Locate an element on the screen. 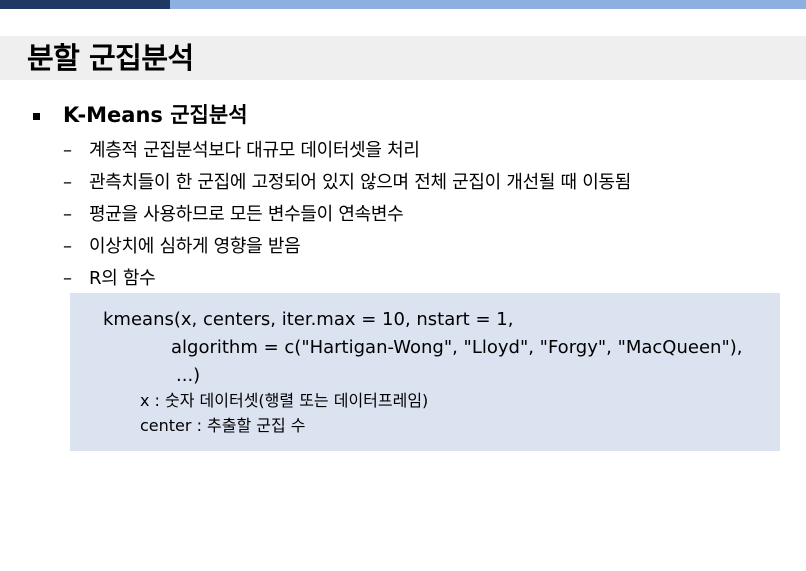 The width and height of the screenshot is (806, 571). sub-bullet-item: – 평균을 사용하므로 모든 변수들이 연속변수 is located at coordinates (347, 215).